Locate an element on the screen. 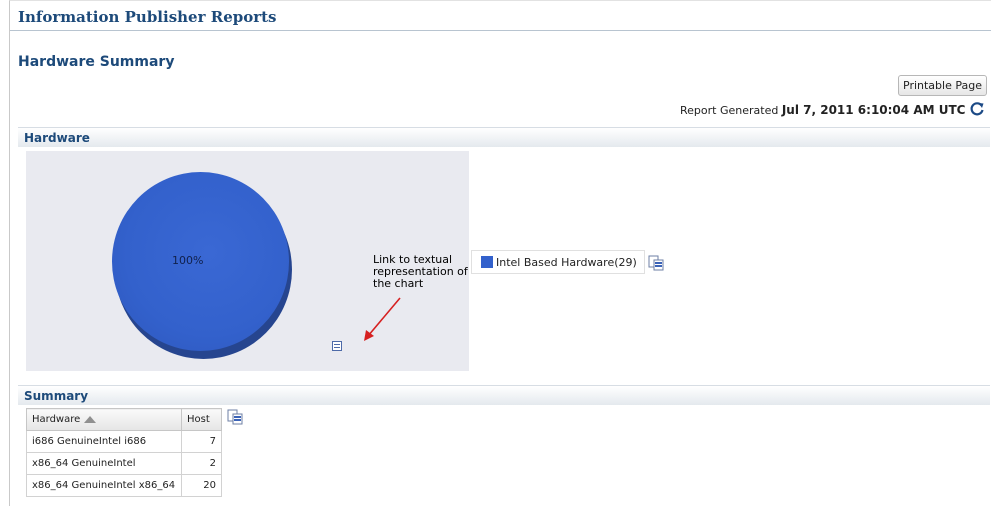 The width and height of the screenshot is (991, 506). report-generated-label: Report Generated is located at coordinates (729, 110).